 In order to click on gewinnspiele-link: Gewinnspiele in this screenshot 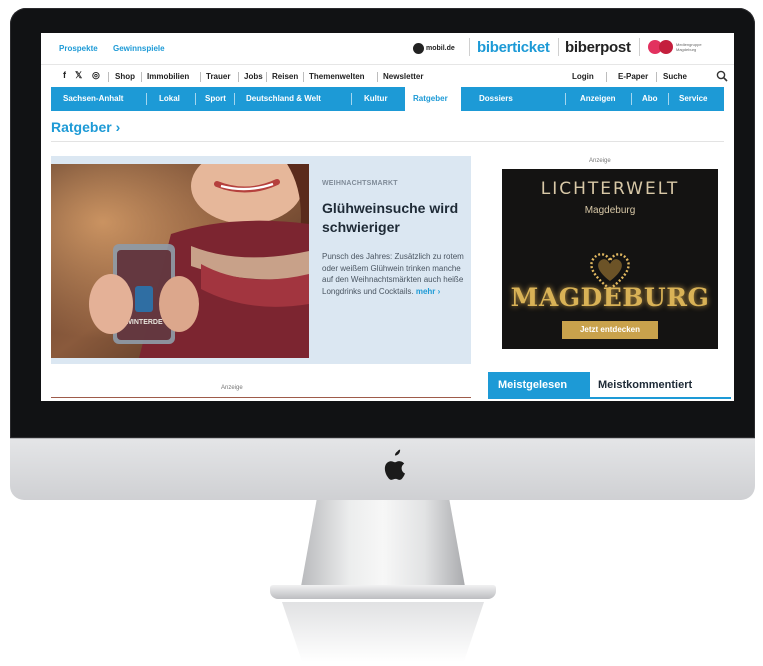, I will do `click(139, 48)`.